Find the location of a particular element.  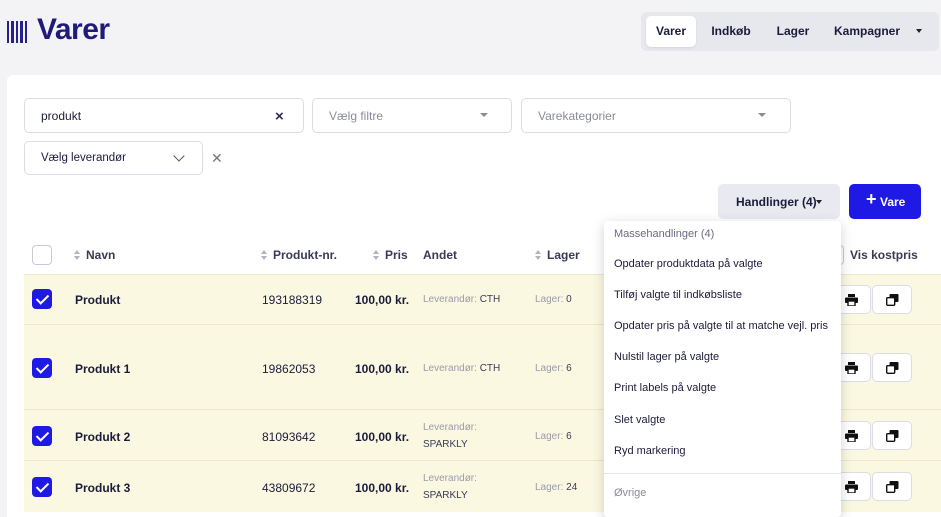

menu-item-add-to-purchase-list: Tilføj valgte til indkøbsliste is located at coordinates (678, 295).